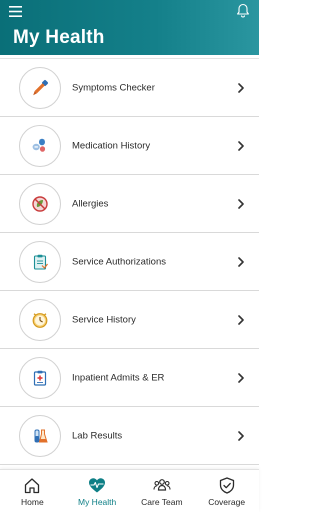 The width and height of the screenshot is (320, 512). Describe the element at coordinates (32, 502) in the screenshot. I see `tab-label: Home` at that location.